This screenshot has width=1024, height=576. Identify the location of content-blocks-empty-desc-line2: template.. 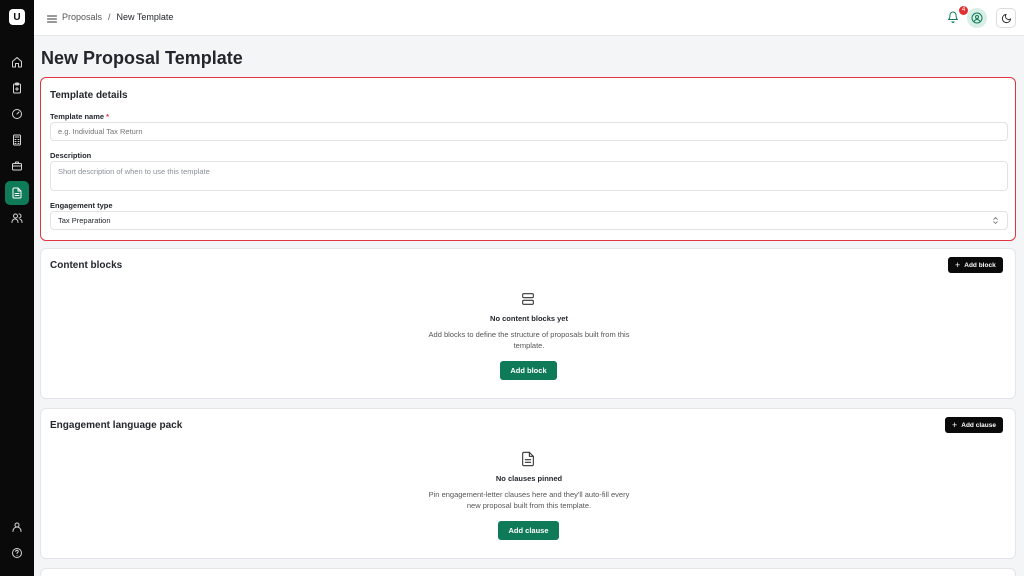
(529, 345).